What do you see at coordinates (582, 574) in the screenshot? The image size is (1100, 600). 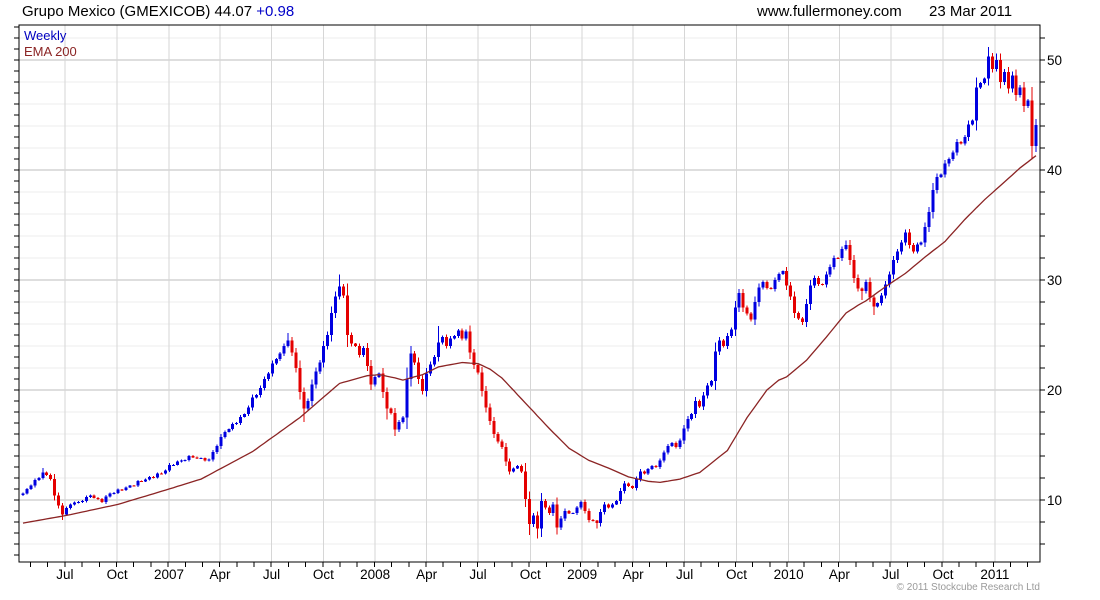 I see `svg-text: 2009` at bounding box center [582, 574].